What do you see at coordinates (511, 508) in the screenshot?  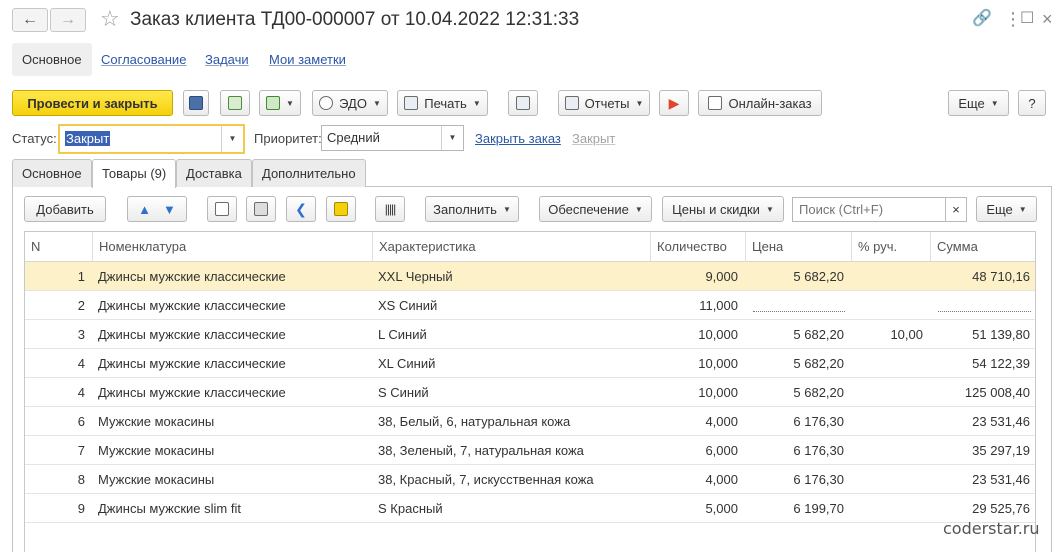 I see `cell-characteristic: S Красный` at bounding box center [511, 508].